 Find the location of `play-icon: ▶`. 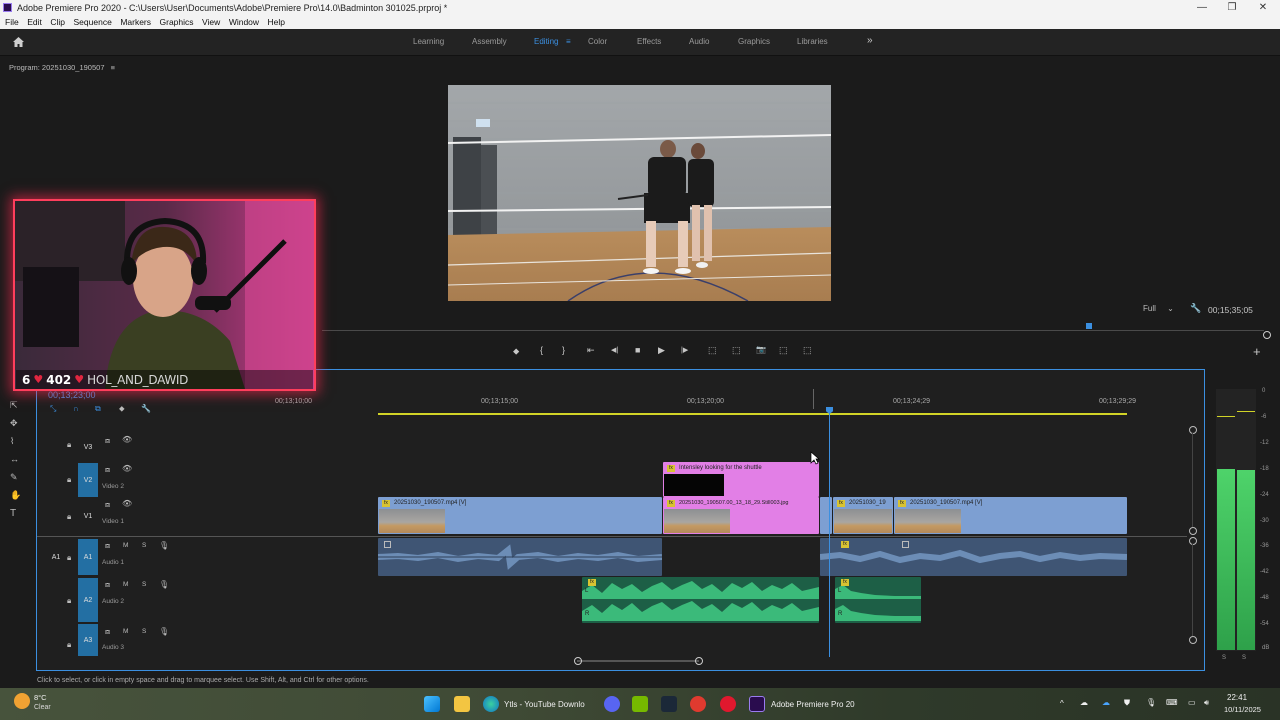

play-icon: ▶ is located at coordinates (661, 350).